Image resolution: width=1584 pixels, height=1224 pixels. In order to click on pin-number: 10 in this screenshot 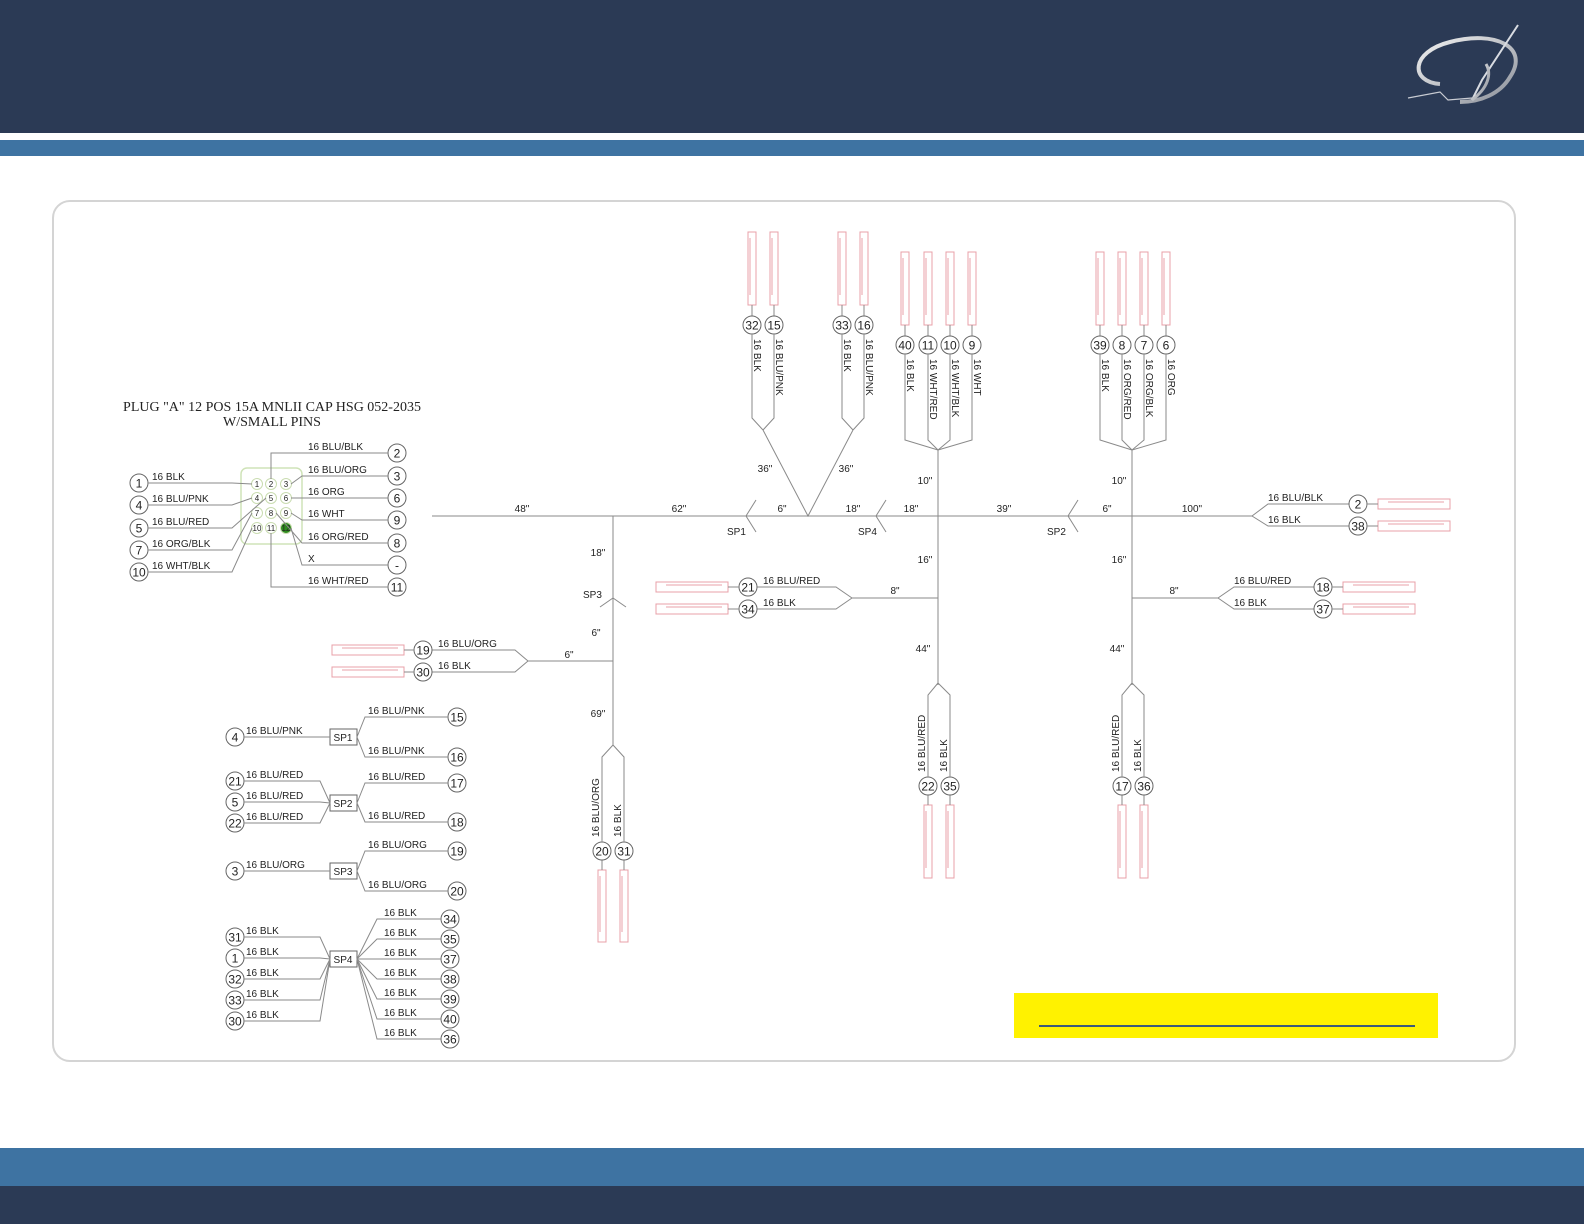, I will do `click(139, 573)`.